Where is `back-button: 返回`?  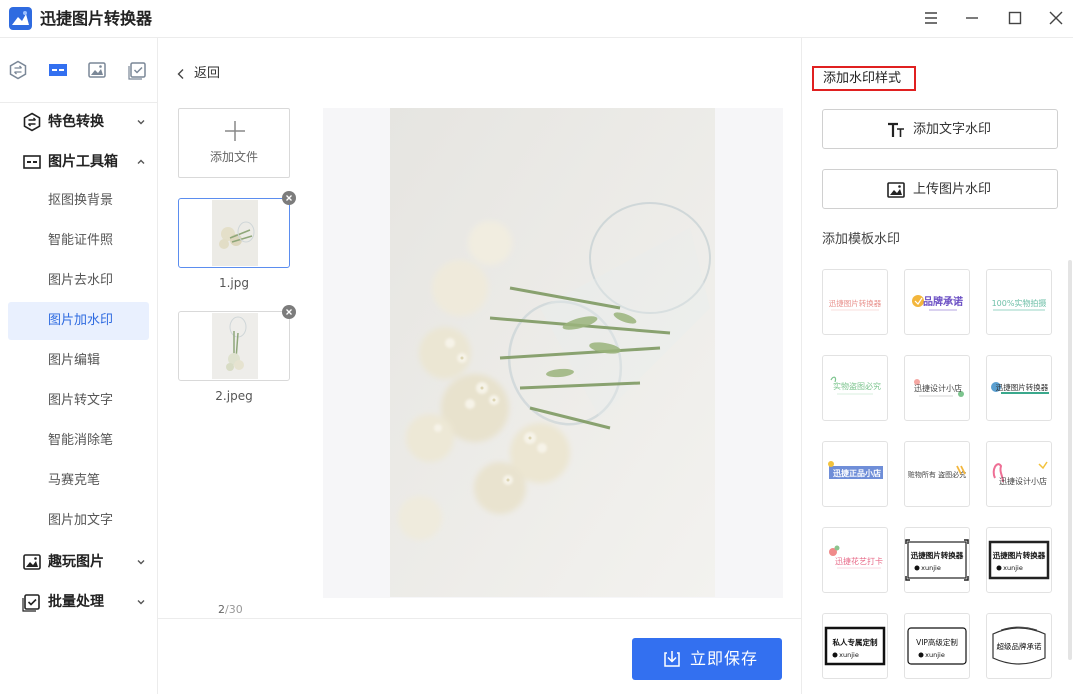
back-button: 返回 is located at coordinates (206, 74).